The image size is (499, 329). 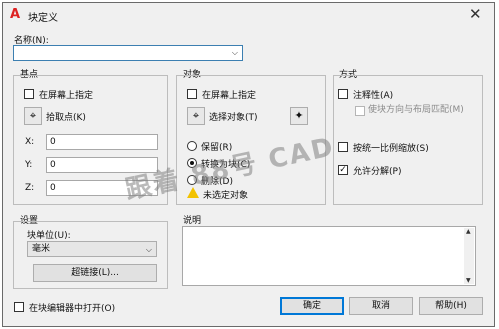 I want to click on autocad-logo-icon: A, so click(x=15, y=14).